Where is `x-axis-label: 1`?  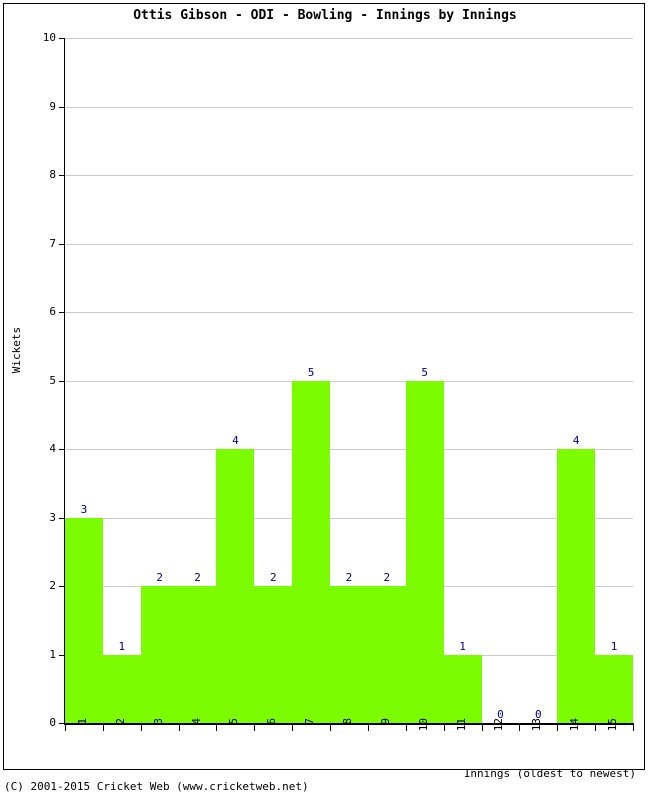 x-axis-label: 1 is located at coordinates (83, 741).